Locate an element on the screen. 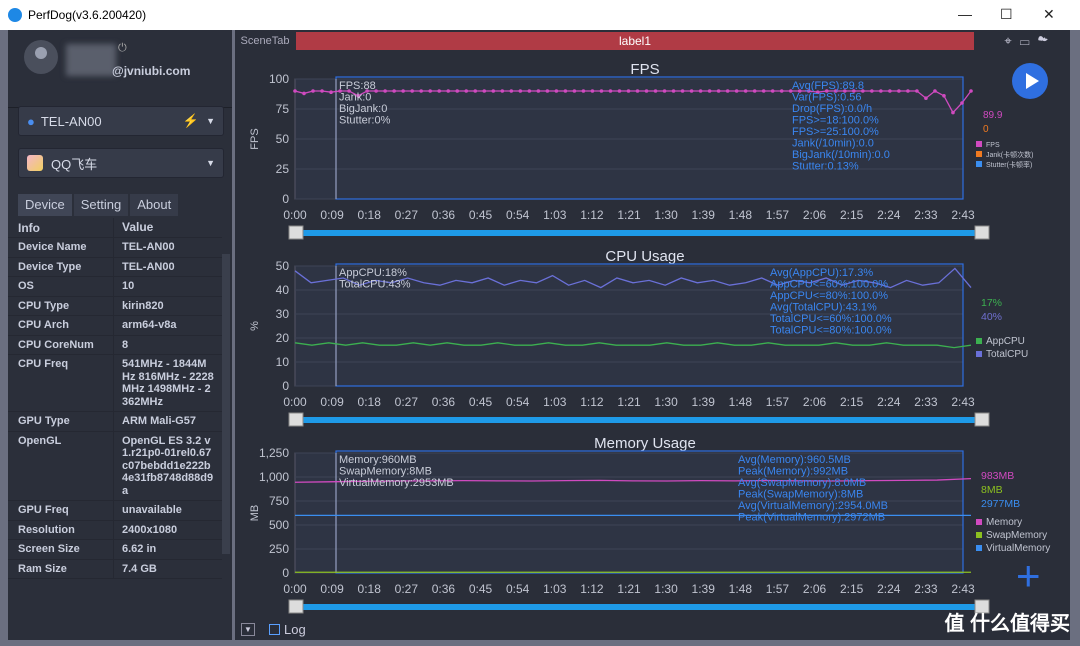 This screenshot has height=646, width=1080. x-tick-label: 1:57 is located at coordinates (778, 215).